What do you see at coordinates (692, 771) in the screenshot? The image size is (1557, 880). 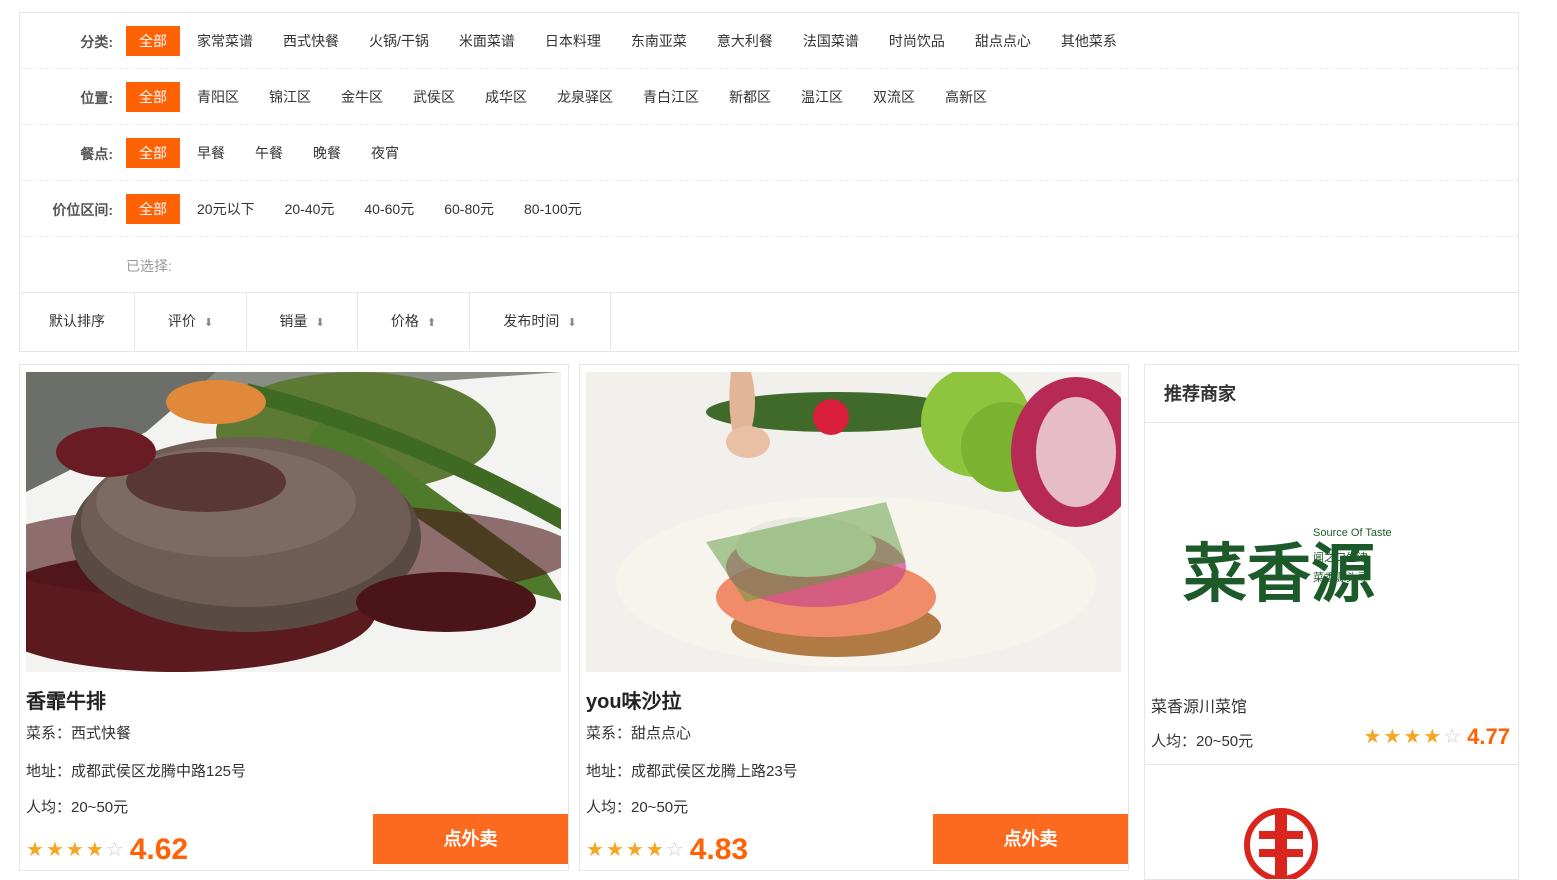 I see `dish-address: 地址：成都武侯区龙腾上路23号` at bounding box center [692, 771].